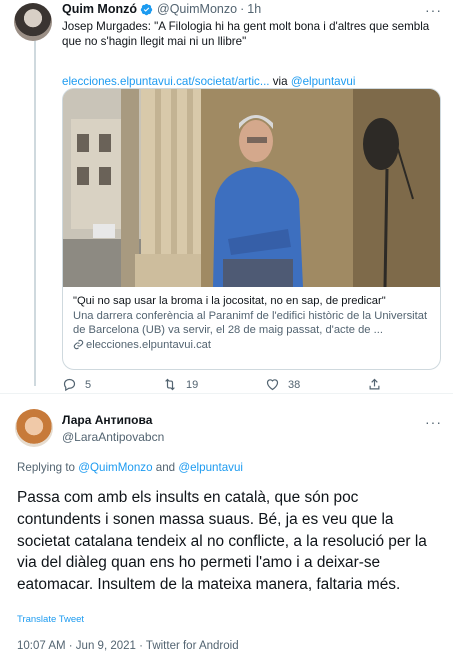  I want to click on replying-handle-2: @elpuntavui, so click(210, 467).